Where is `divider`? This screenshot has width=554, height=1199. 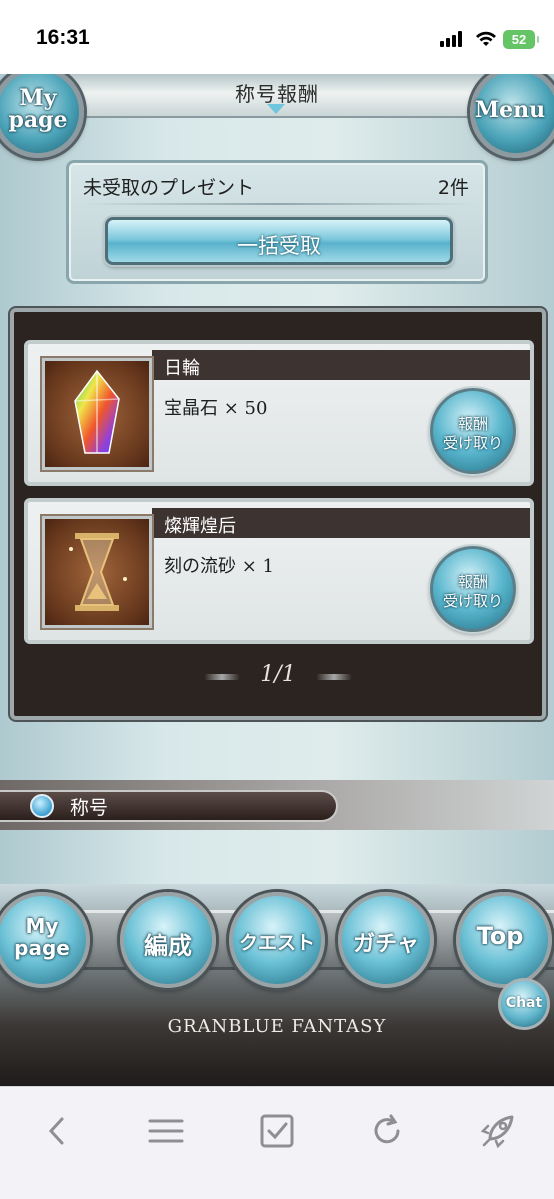 divider is located at coordinates (277, 204).